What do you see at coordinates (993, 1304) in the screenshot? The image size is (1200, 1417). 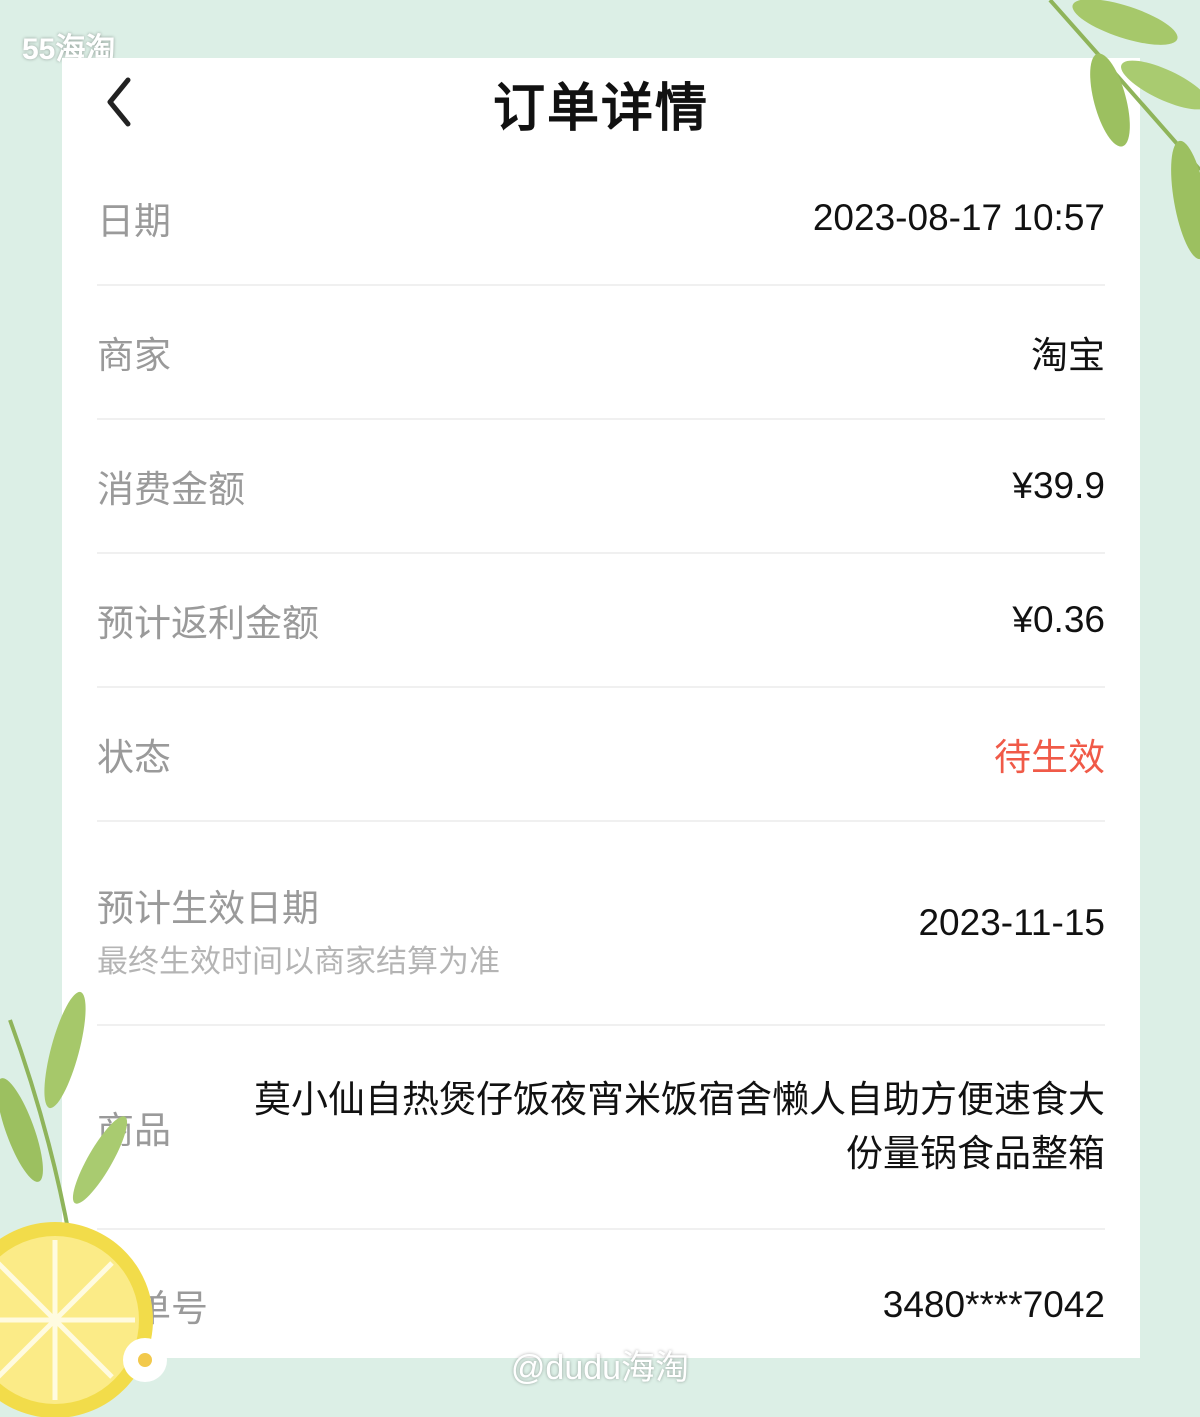 I see `order-number-value: 3480****7042` at bounding box center [993, 1304].